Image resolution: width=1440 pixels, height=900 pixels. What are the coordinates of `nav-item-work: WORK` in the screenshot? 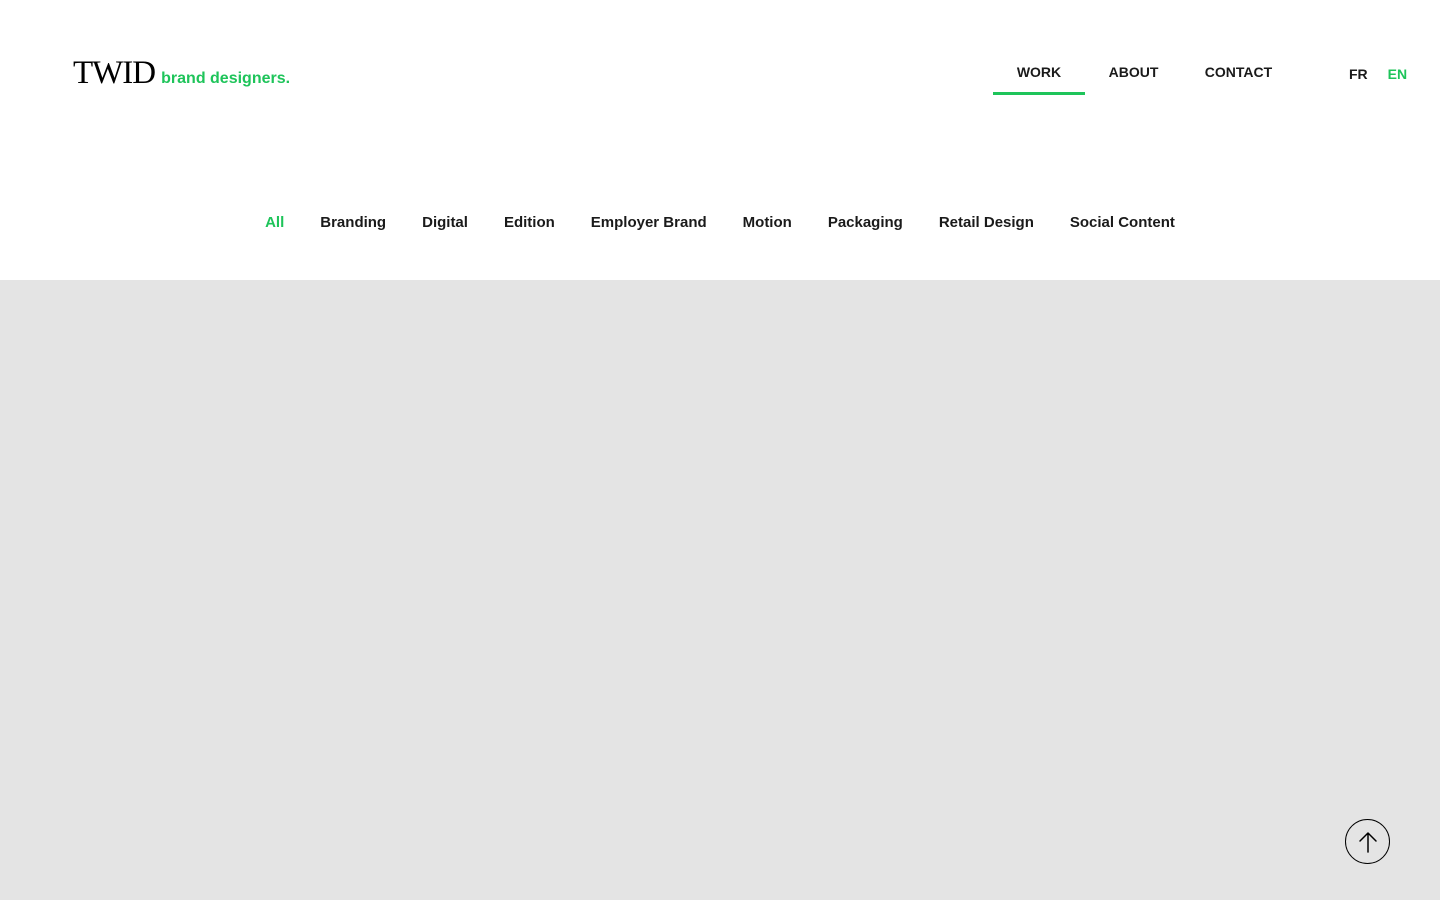 It's located at (1039, 73).